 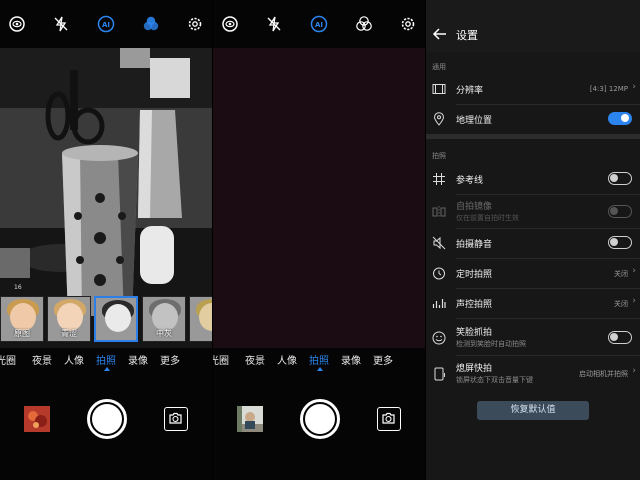 I want to click on setting-value: [4:3] 12MP, so click(x=608, y=89).